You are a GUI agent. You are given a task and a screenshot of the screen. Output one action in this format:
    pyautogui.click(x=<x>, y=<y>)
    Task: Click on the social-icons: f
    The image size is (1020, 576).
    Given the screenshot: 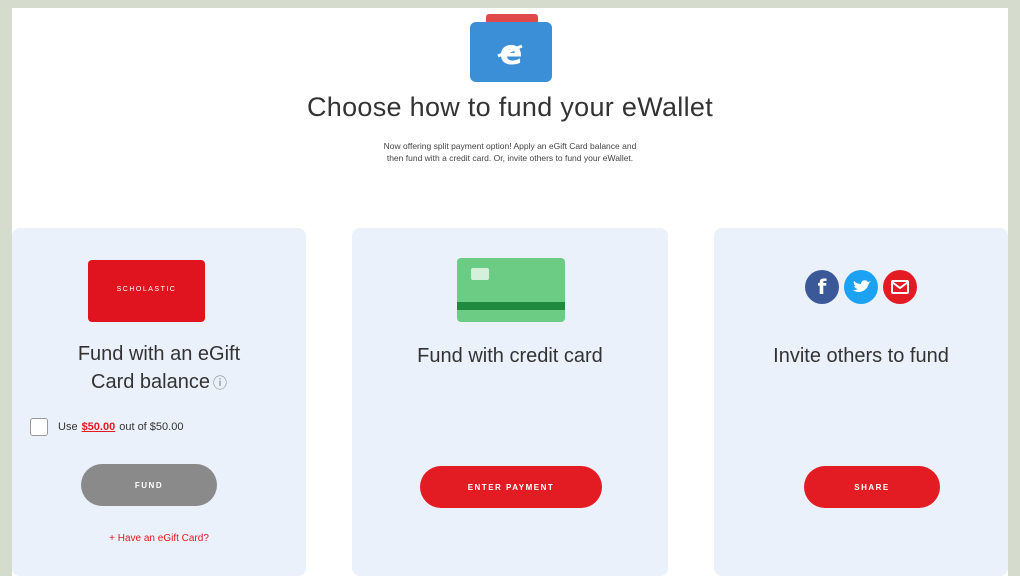 What is the action you would take?
    pyautogui.click(x=861, y=287)
    